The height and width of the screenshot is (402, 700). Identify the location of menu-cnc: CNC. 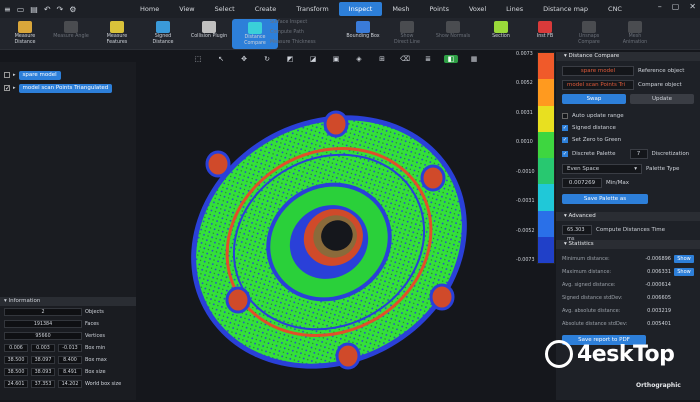
(615, 9).